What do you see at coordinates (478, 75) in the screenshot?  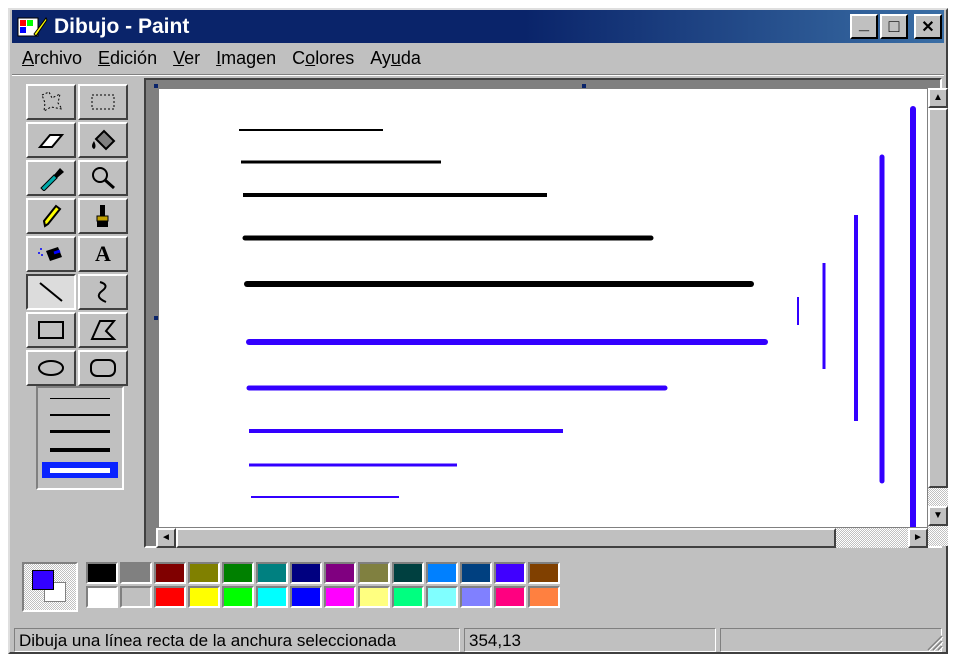 I see `menu-separator` at bounding box center [478, 75].